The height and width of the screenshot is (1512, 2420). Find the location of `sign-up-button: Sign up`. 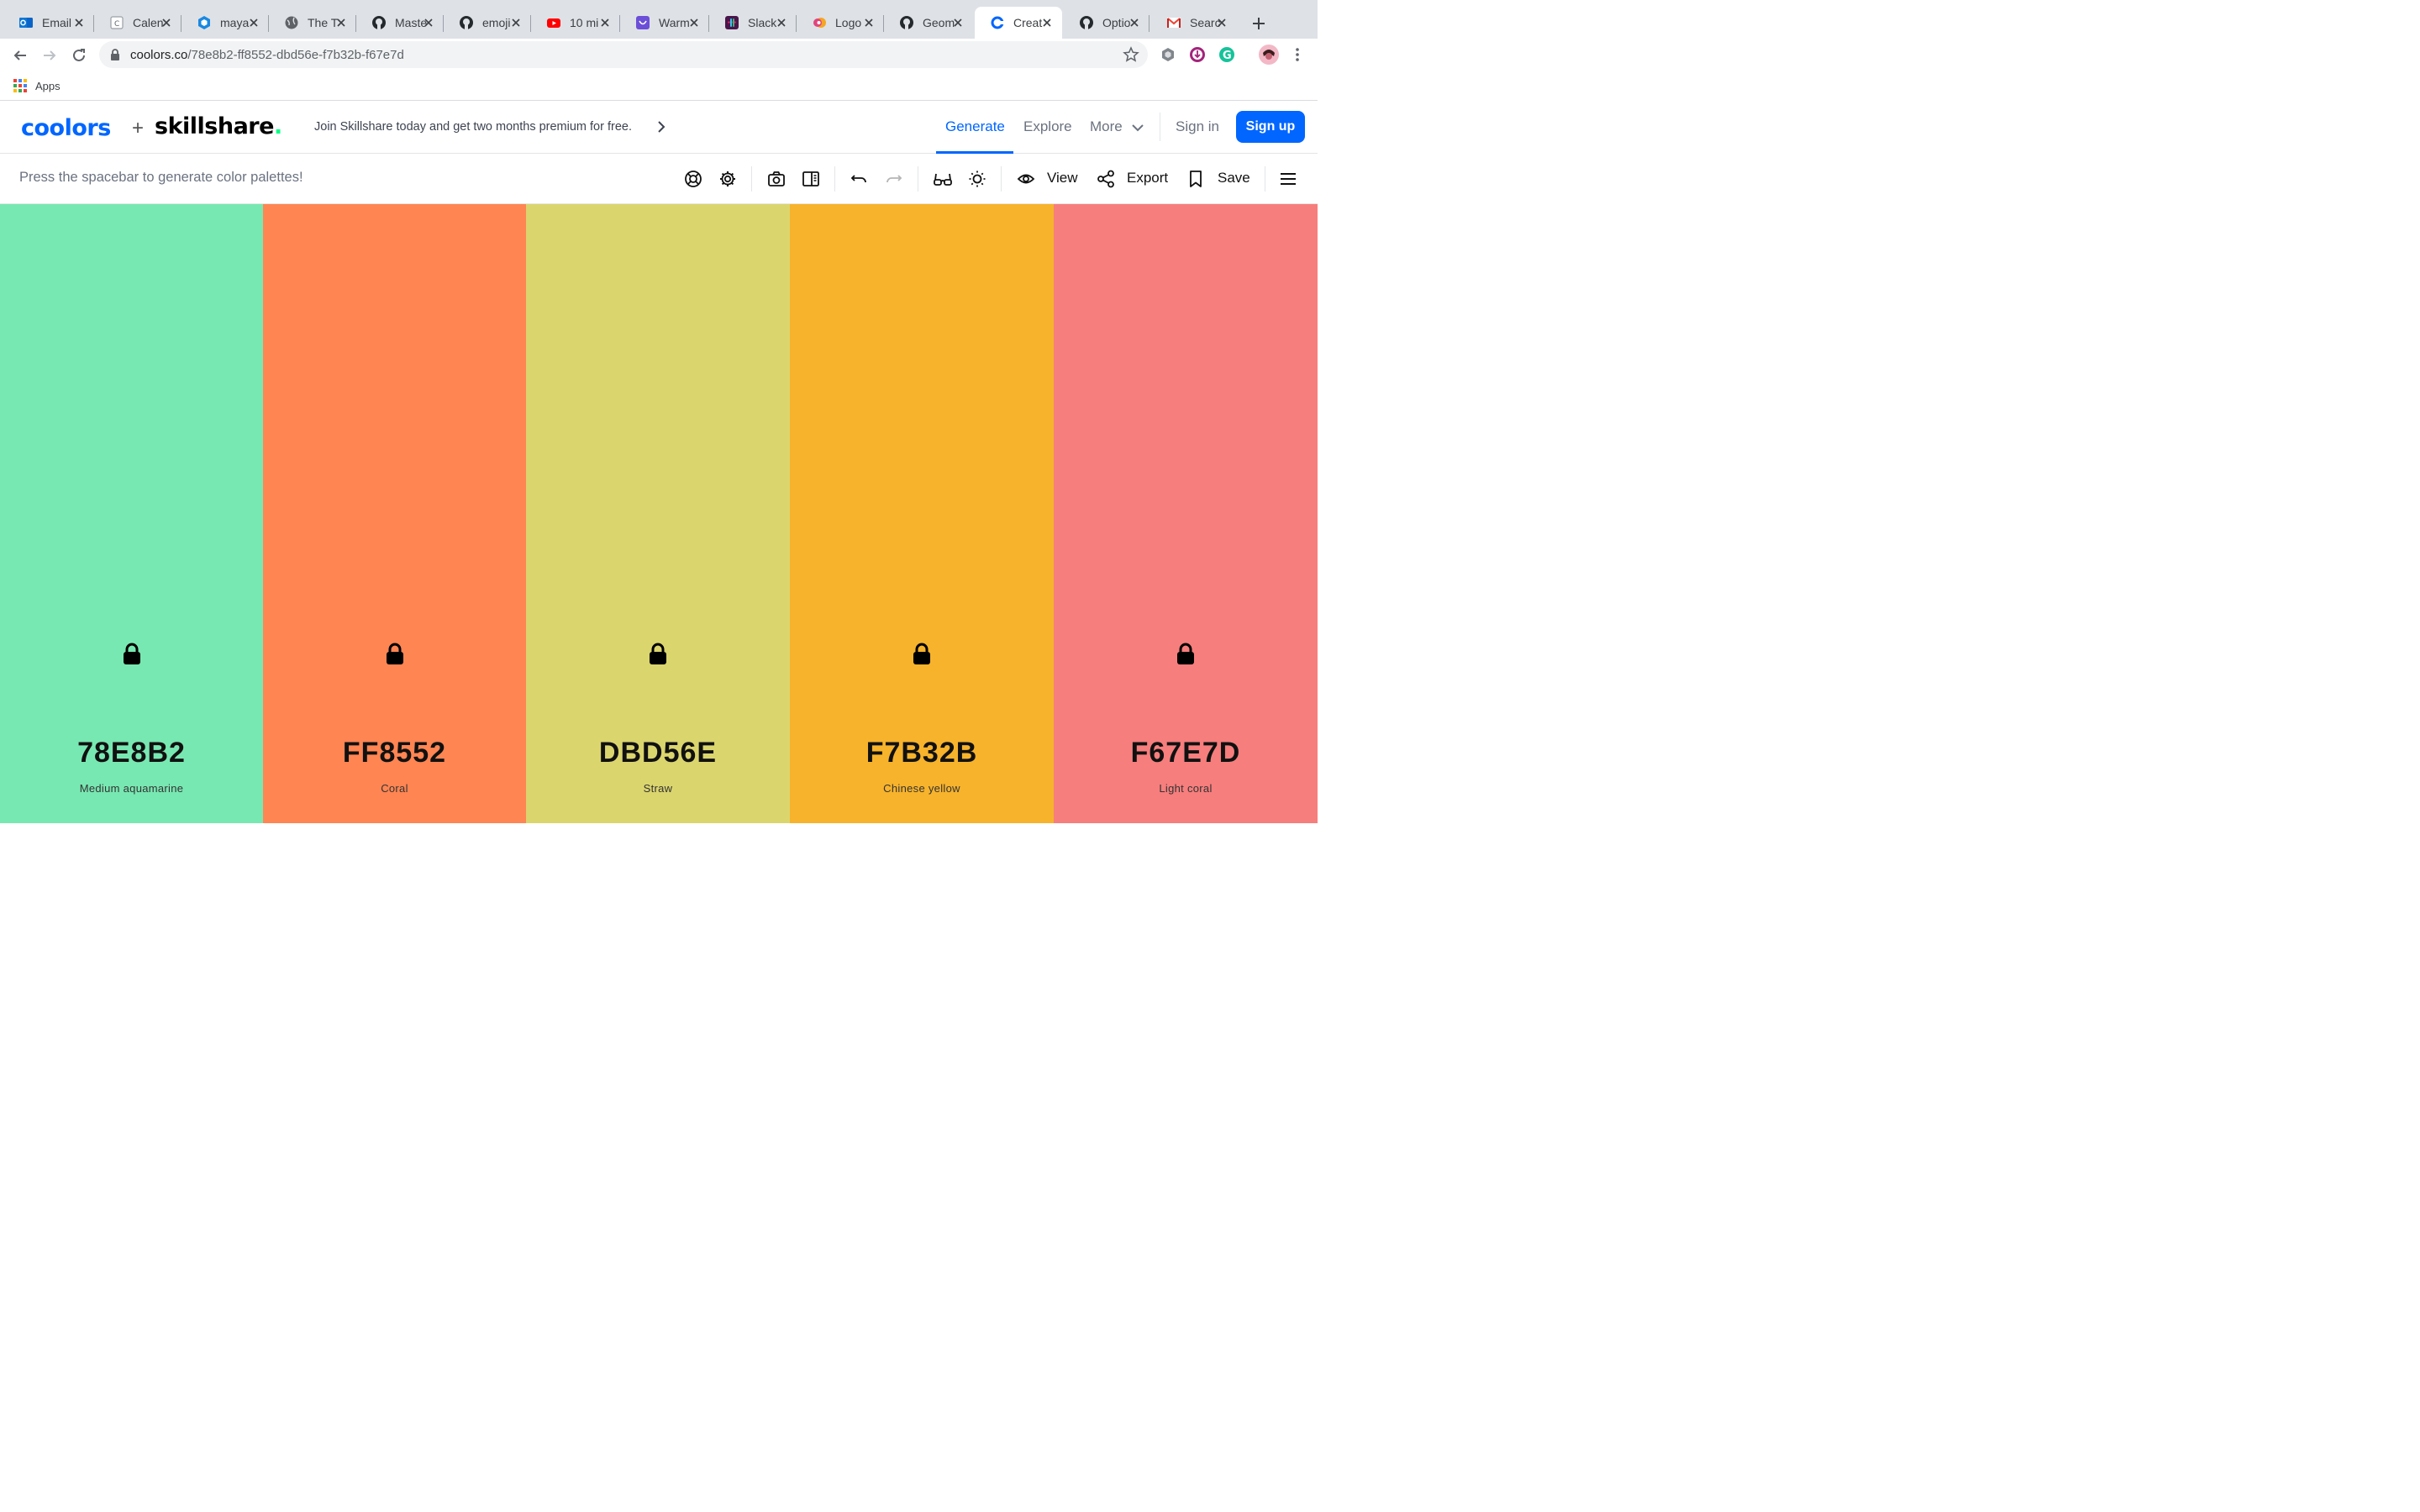

sign-up-button: Sign up is located at coordinates (1270, 127).